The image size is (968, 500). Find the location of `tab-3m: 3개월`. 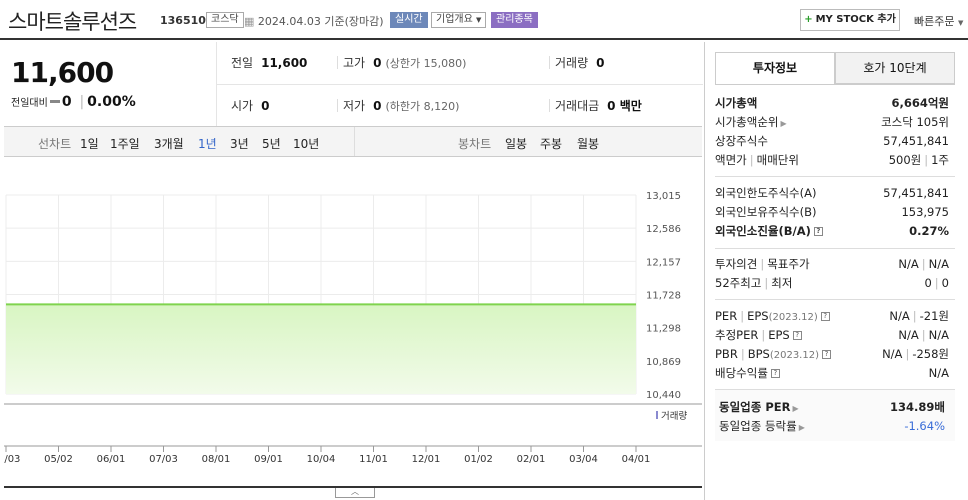

tab-3m: 3개월 is located at coordinates (169, 143).